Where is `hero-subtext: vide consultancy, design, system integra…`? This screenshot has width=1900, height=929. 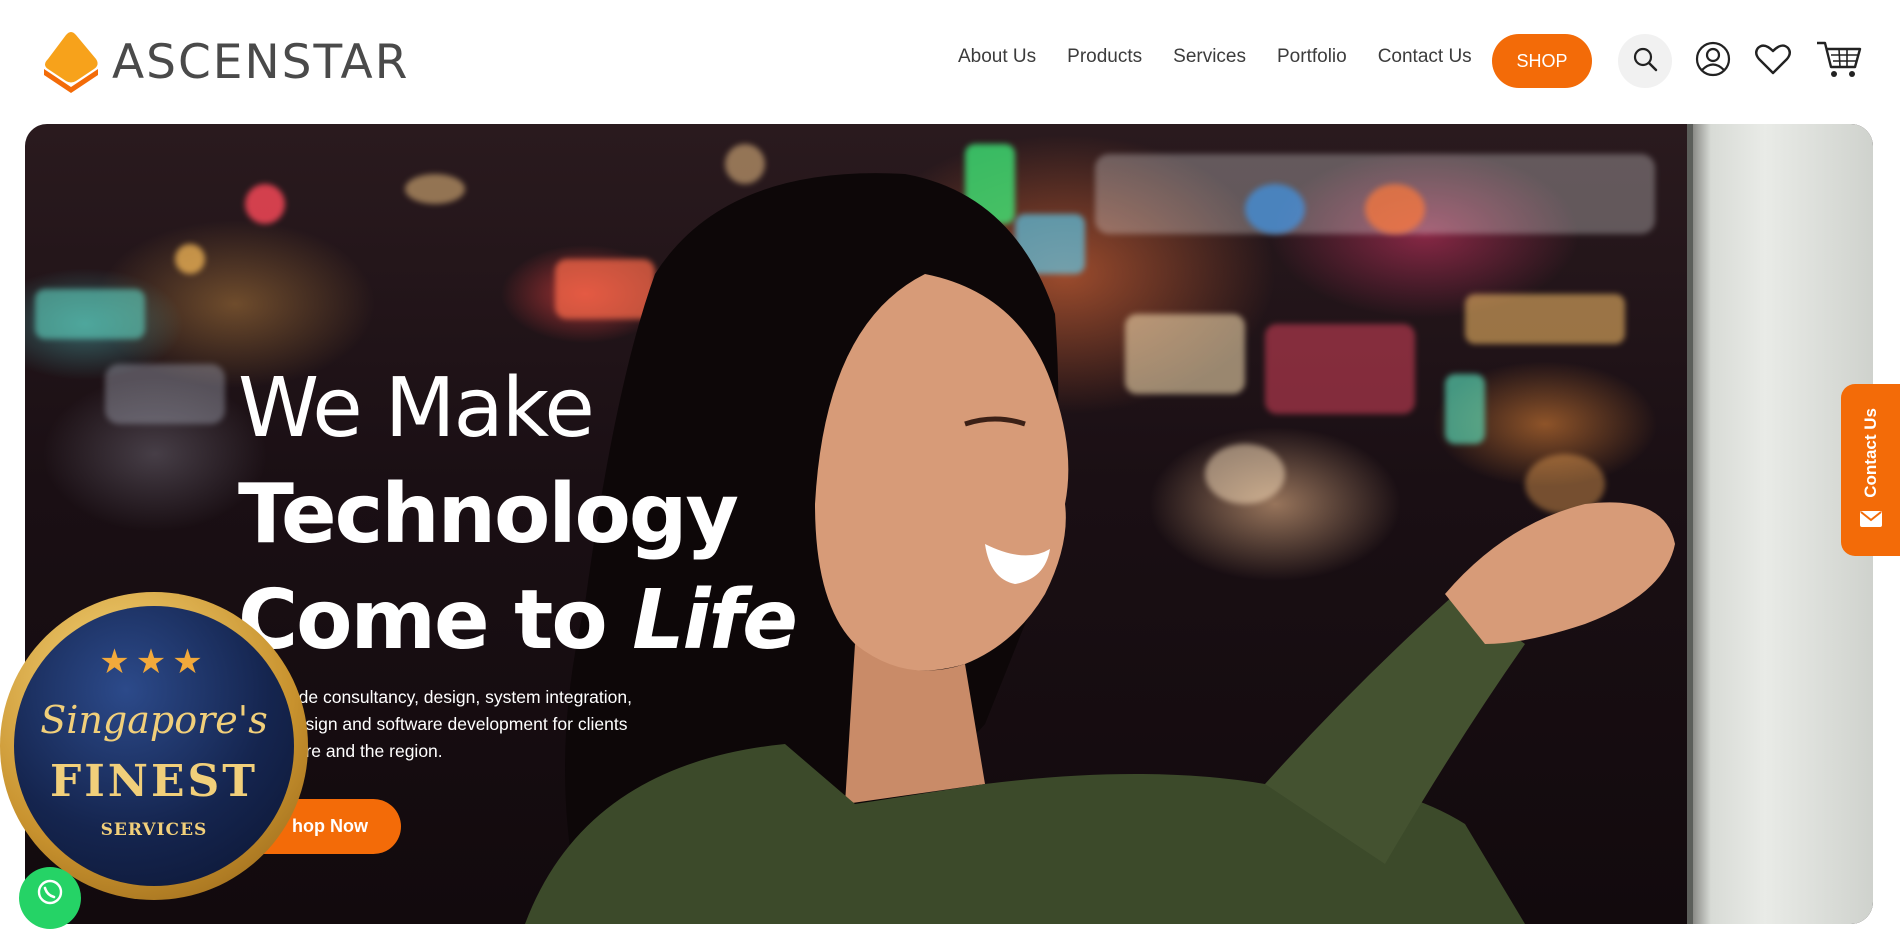
hero-subtext: vide consultancy, design, system integra… is located at coordinates (473, 724).